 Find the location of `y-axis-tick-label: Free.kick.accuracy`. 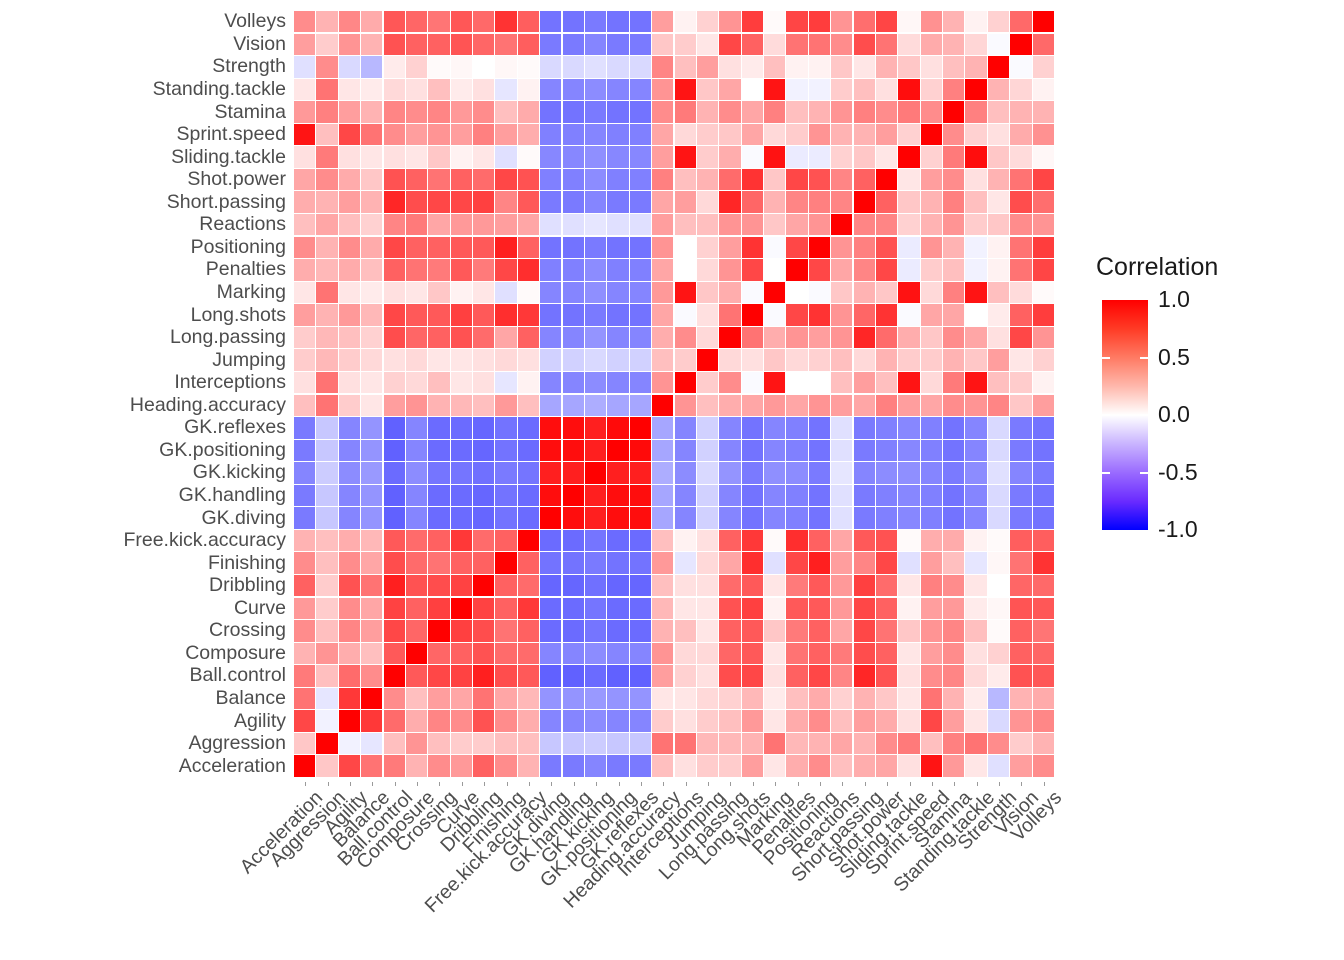

y-axis-tick-label: Free.kick.accuracy is located at coordinates (204, 540).